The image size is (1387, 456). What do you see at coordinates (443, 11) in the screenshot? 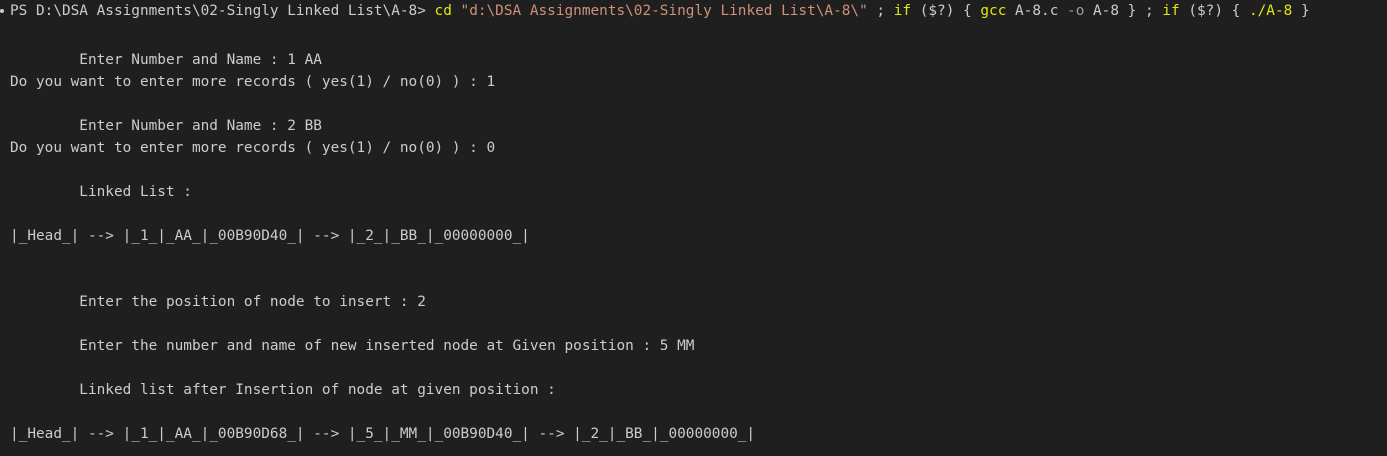
I see `cd-command: cd` at bounding box center [443, 11].